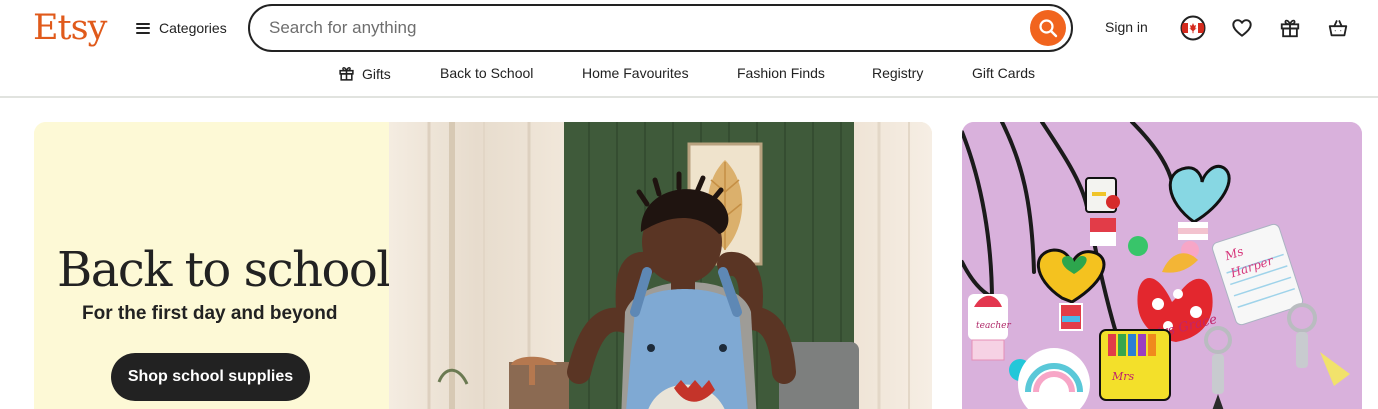  I want to click on favorites-button, so click(1242, 28).